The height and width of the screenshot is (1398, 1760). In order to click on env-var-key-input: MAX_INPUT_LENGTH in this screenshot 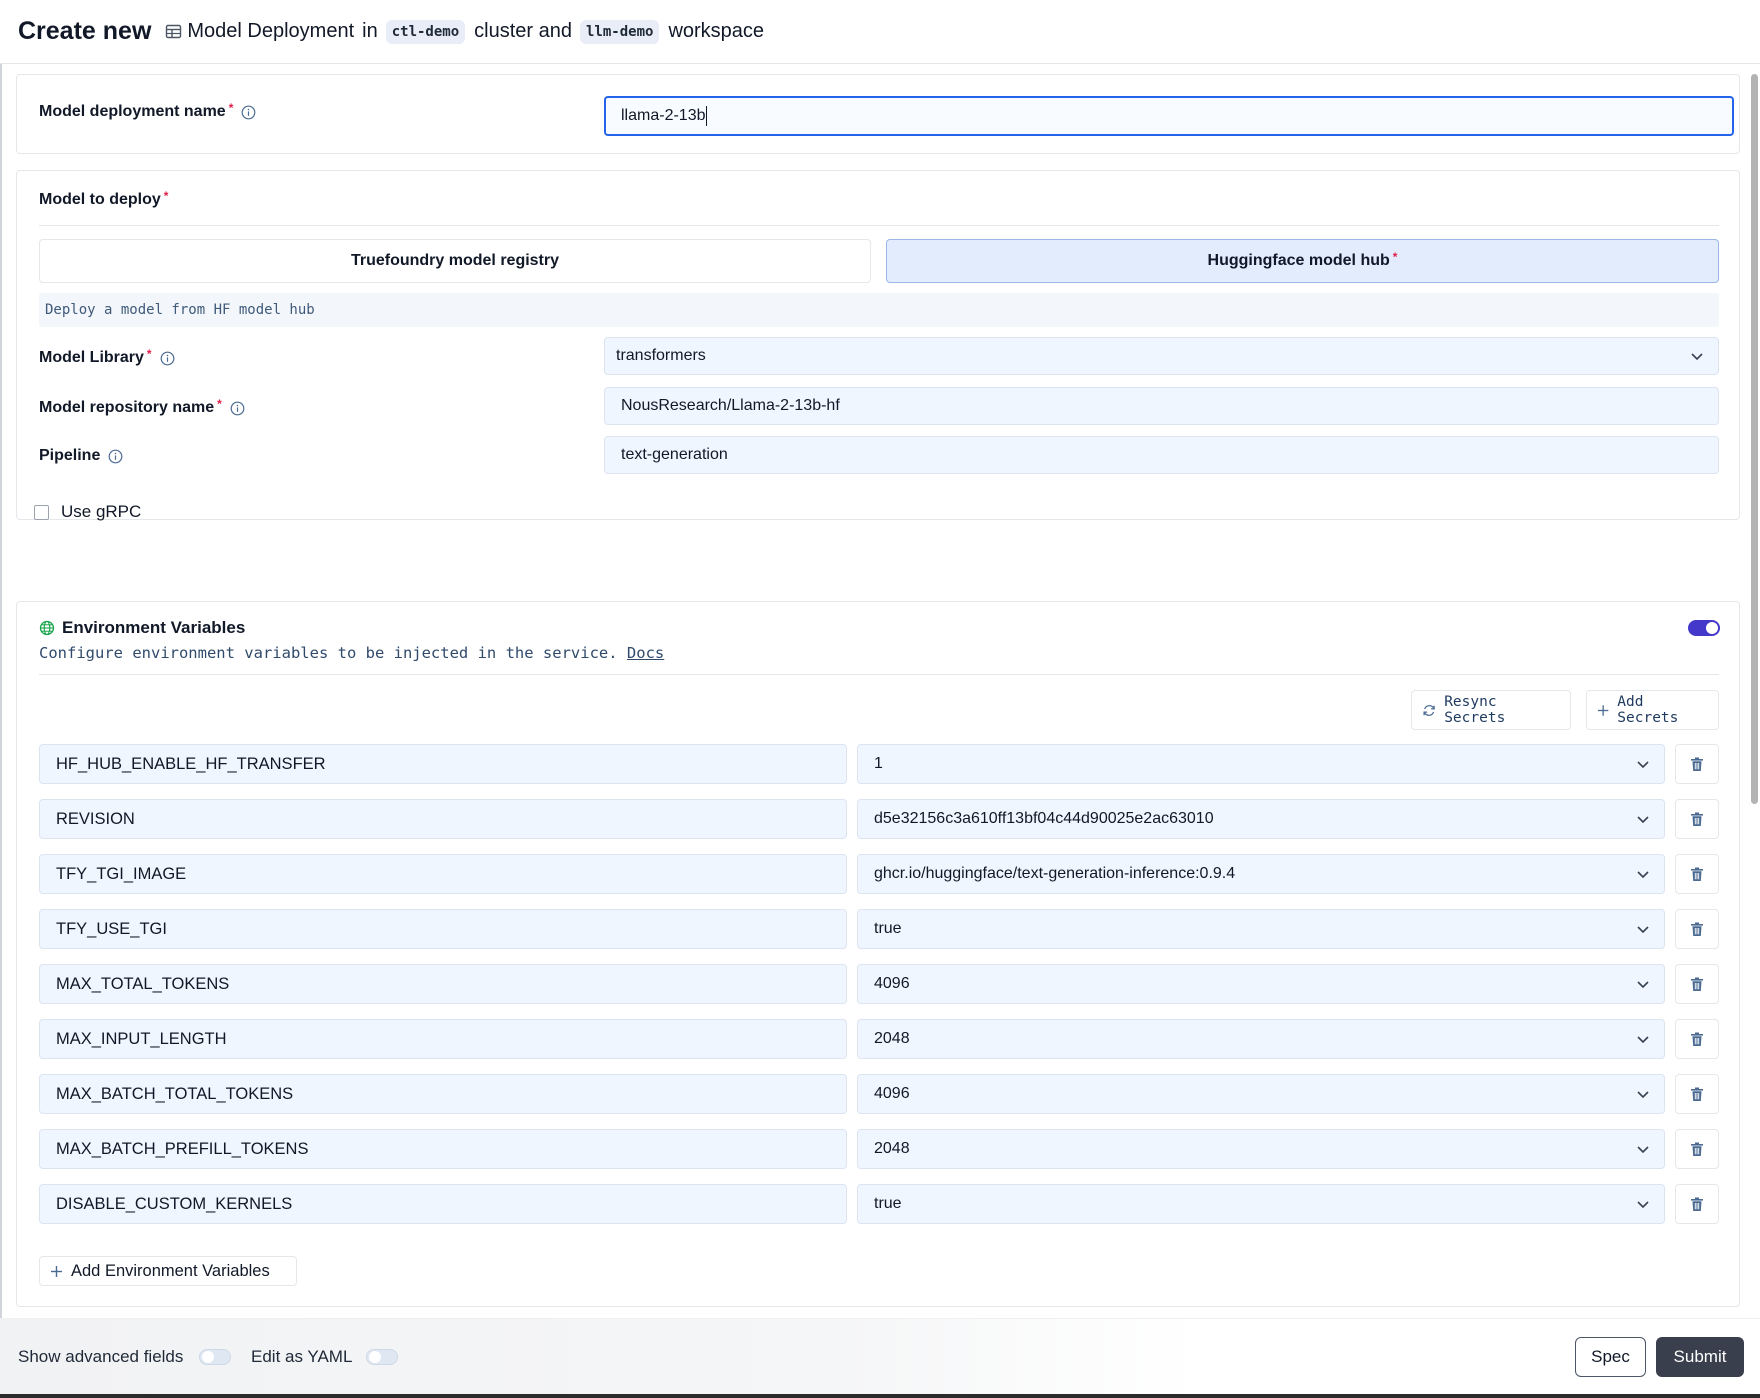, I will do `click(443, 1039)`.